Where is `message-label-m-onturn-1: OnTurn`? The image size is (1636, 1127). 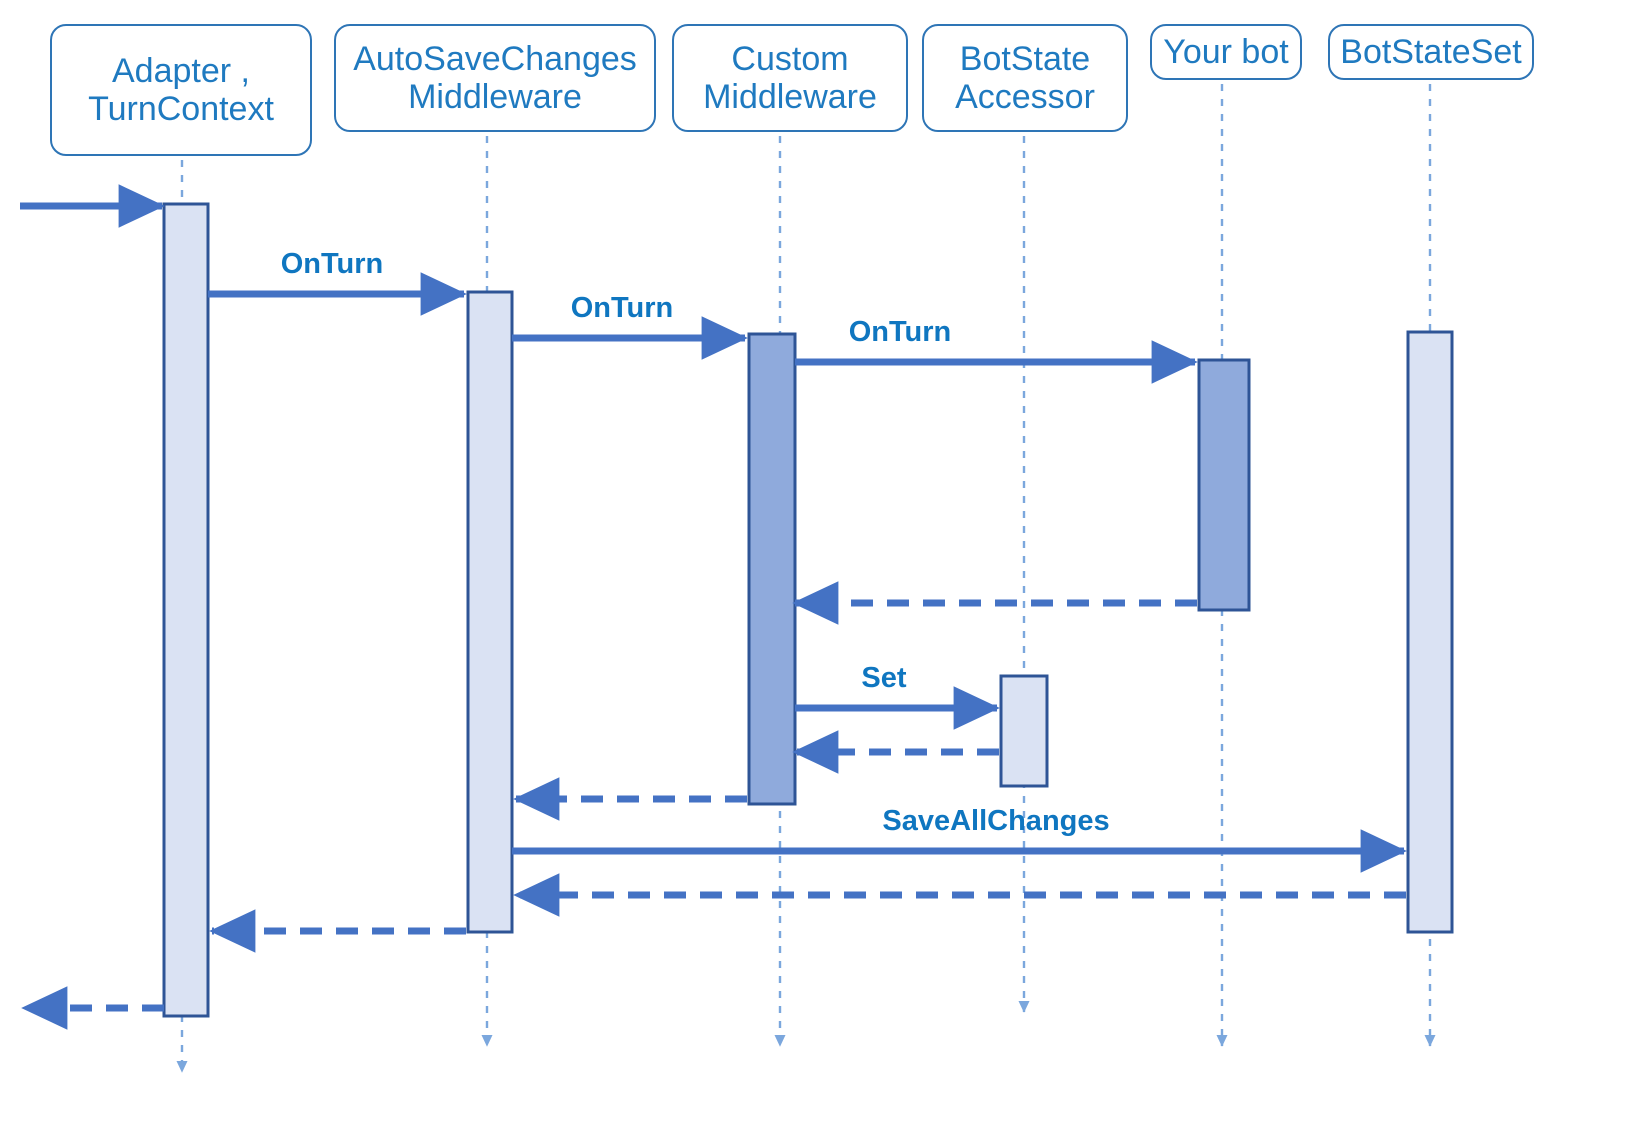 message-label-m-onturn-1: OnTurn is located at coordinates (332, 264).